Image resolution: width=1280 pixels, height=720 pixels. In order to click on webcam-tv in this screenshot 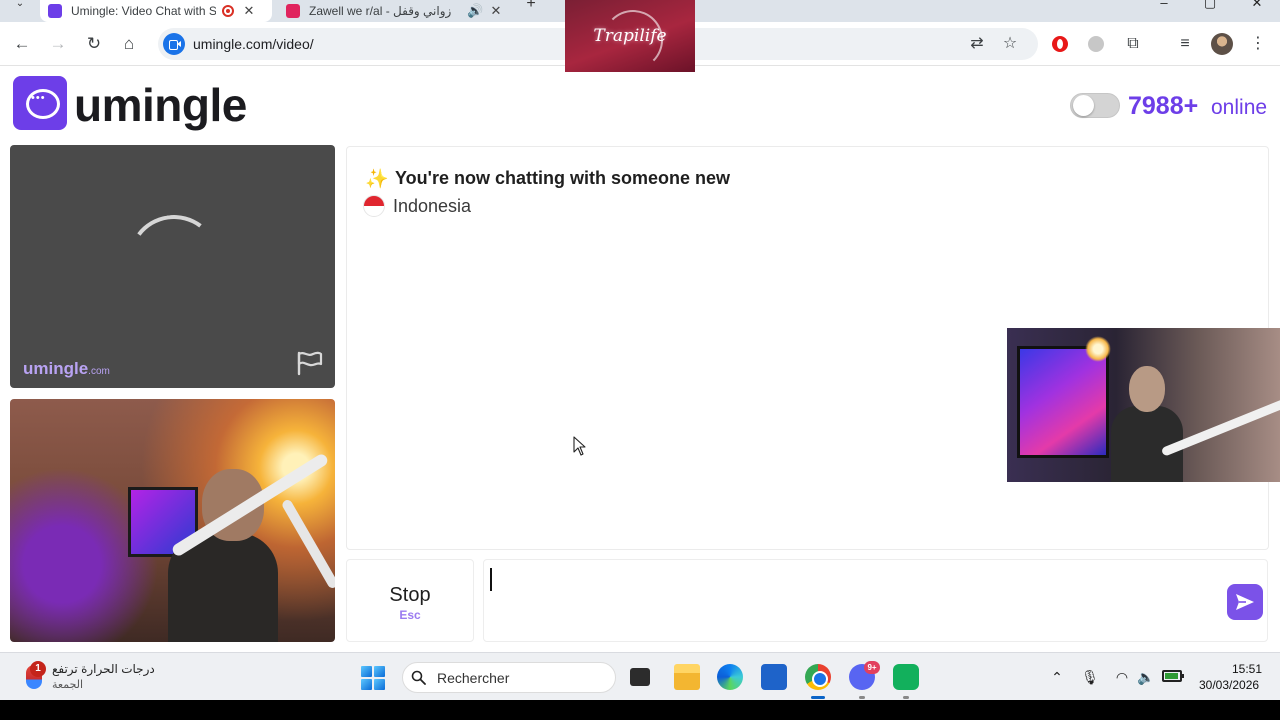, I will do `click(1063, 402)`.